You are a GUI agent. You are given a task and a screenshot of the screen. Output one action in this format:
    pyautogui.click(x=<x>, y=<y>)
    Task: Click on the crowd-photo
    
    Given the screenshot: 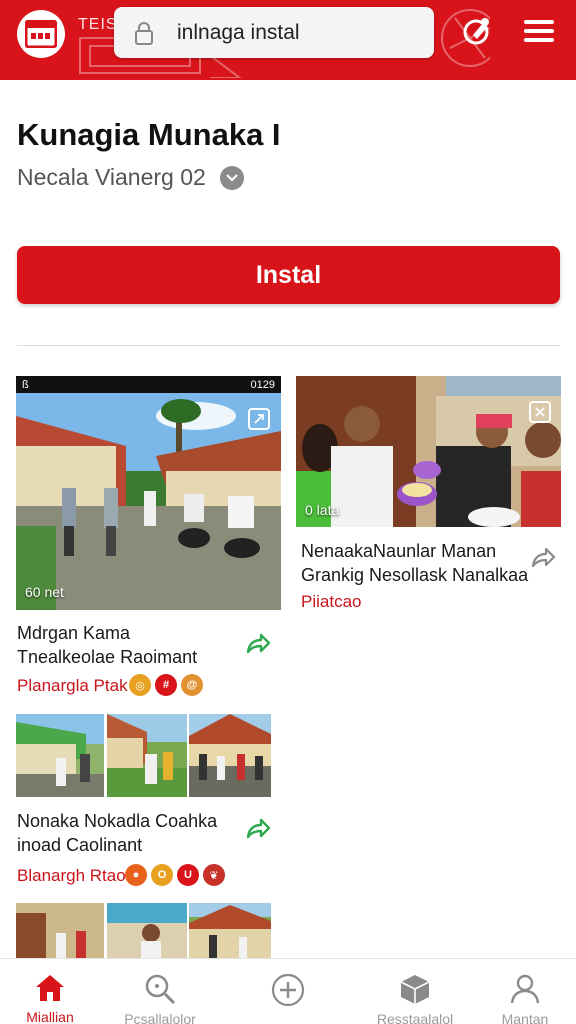 What is the action you would take?
    pyautogui.click(x=230, y=755)
    